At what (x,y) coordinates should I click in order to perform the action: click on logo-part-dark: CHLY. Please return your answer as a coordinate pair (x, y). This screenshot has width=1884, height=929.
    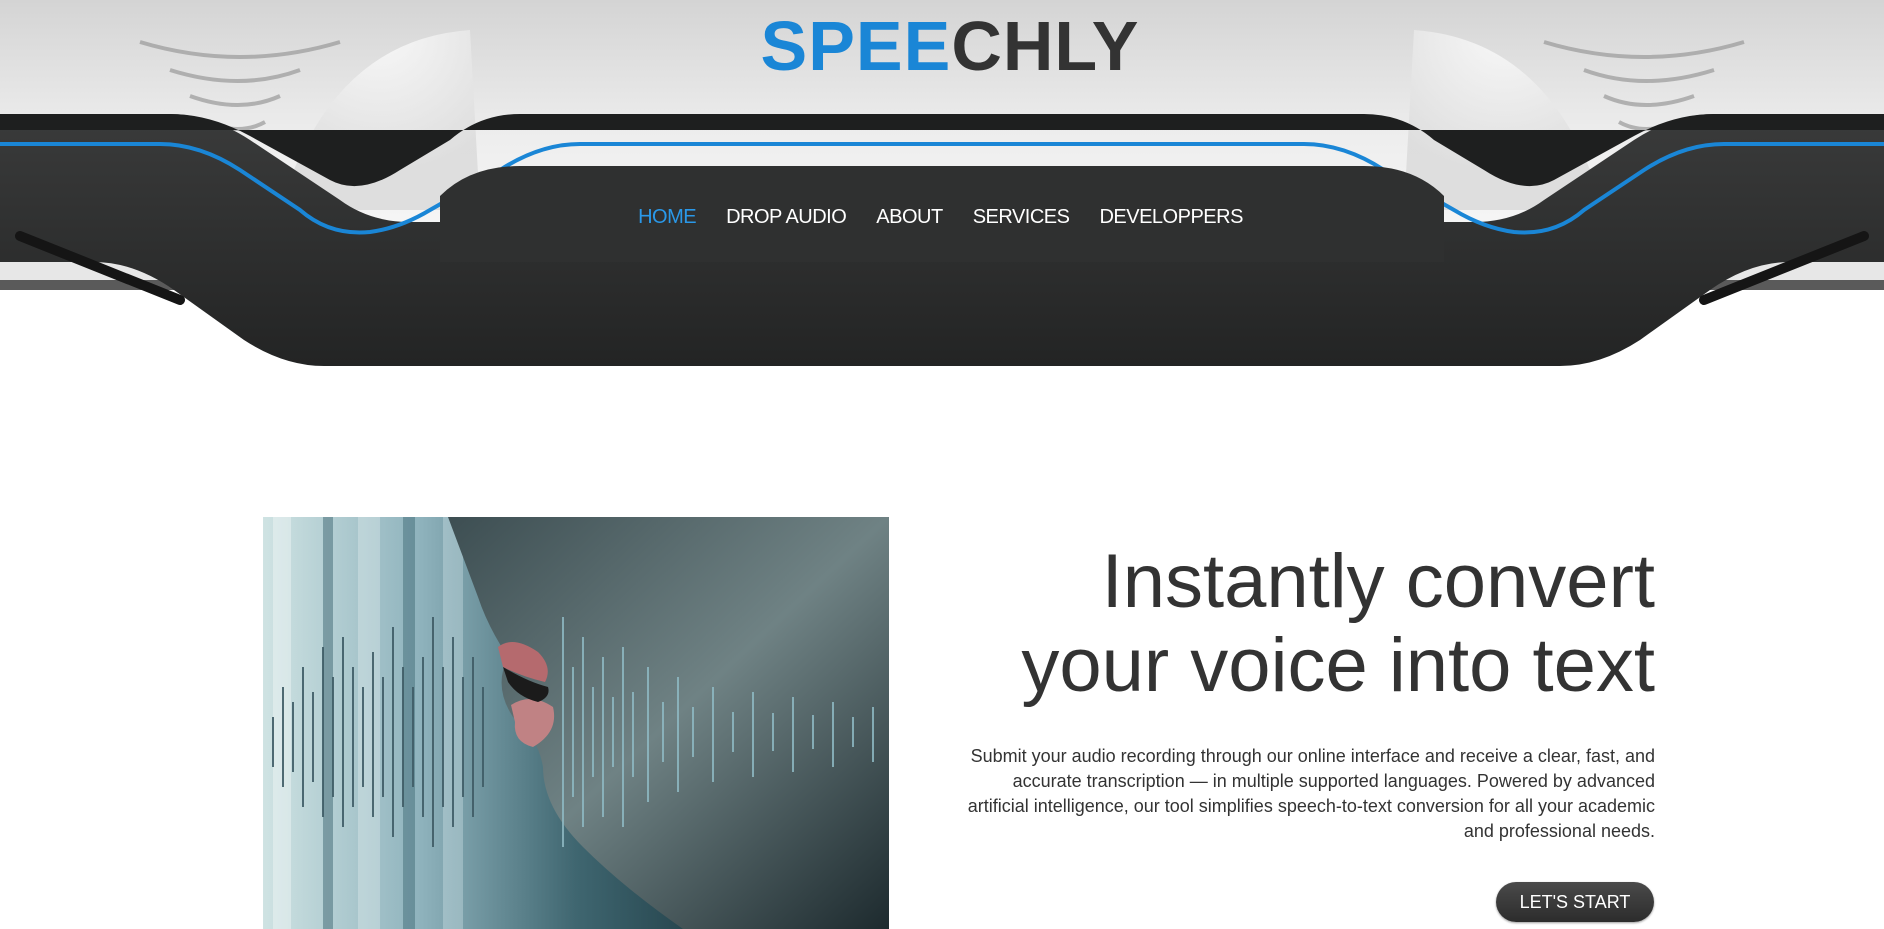
    Looking at the image, I should click on (1045, 46).